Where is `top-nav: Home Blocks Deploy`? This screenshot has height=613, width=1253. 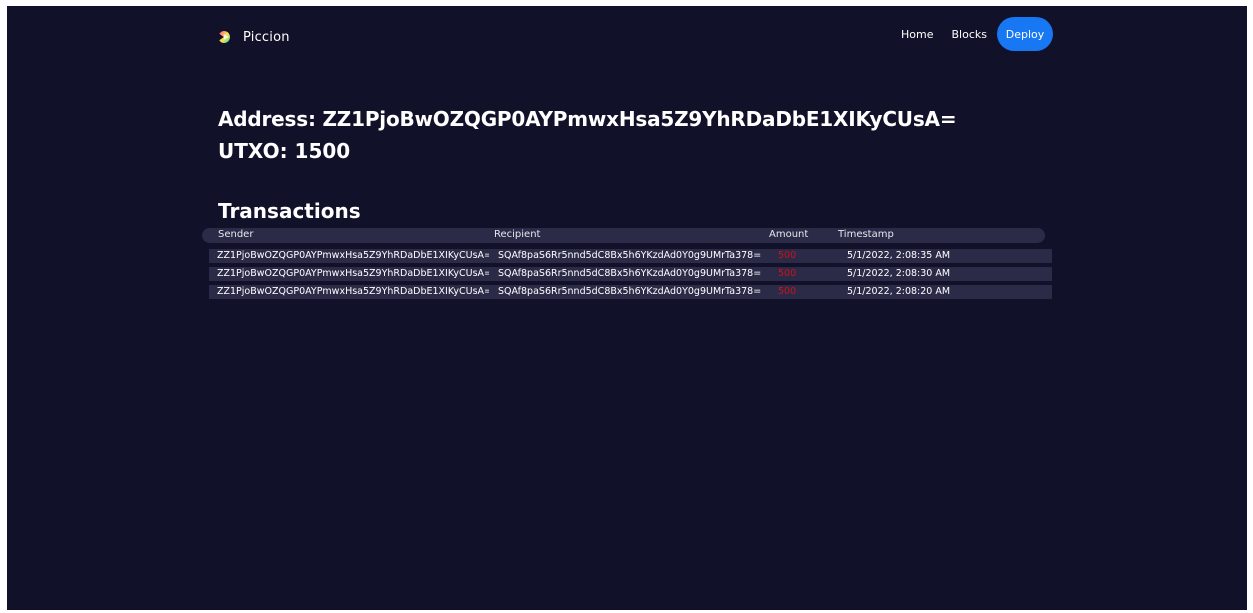 top-nav: Home Blocks Deploy is located at coordinates (977, 34).